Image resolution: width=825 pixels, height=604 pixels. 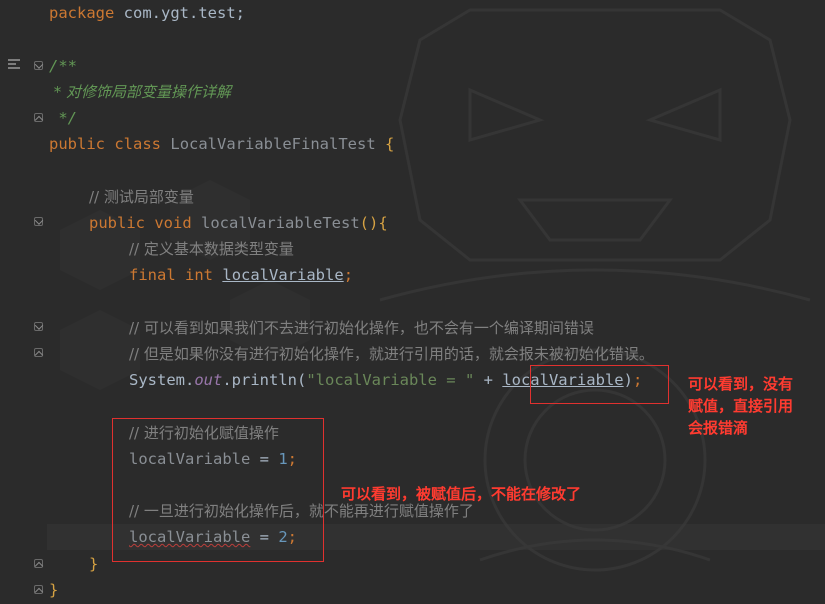 What do you see at coordinates (140, 92) in the screenshot?
I see `code-line-doc-body: * 对修饰局部变量操作详解` at bounding box center [140, 92].